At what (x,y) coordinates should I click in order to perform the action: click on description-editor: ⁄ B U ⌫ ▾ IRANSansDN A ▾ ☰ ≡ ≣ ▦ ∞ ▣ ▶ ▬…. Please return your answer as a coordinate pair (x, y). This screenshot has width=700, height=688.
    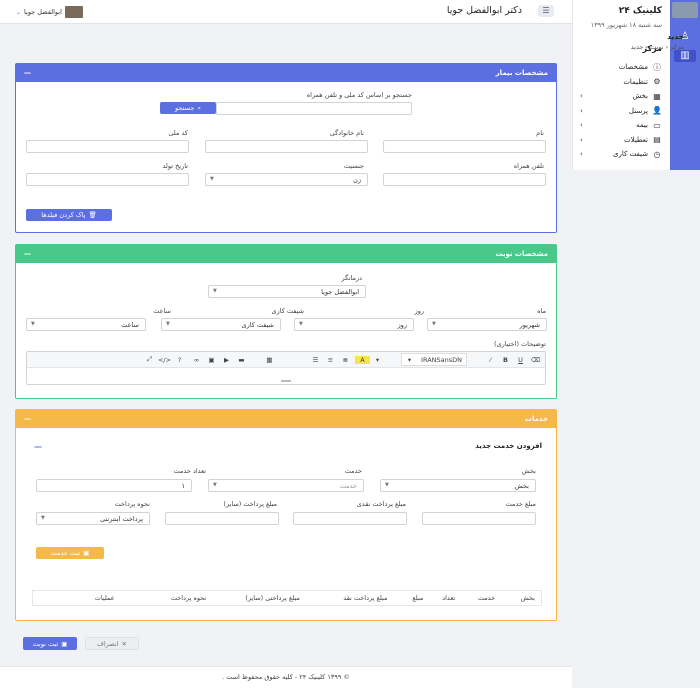
    Looking at the image, I should click on (286, 368).